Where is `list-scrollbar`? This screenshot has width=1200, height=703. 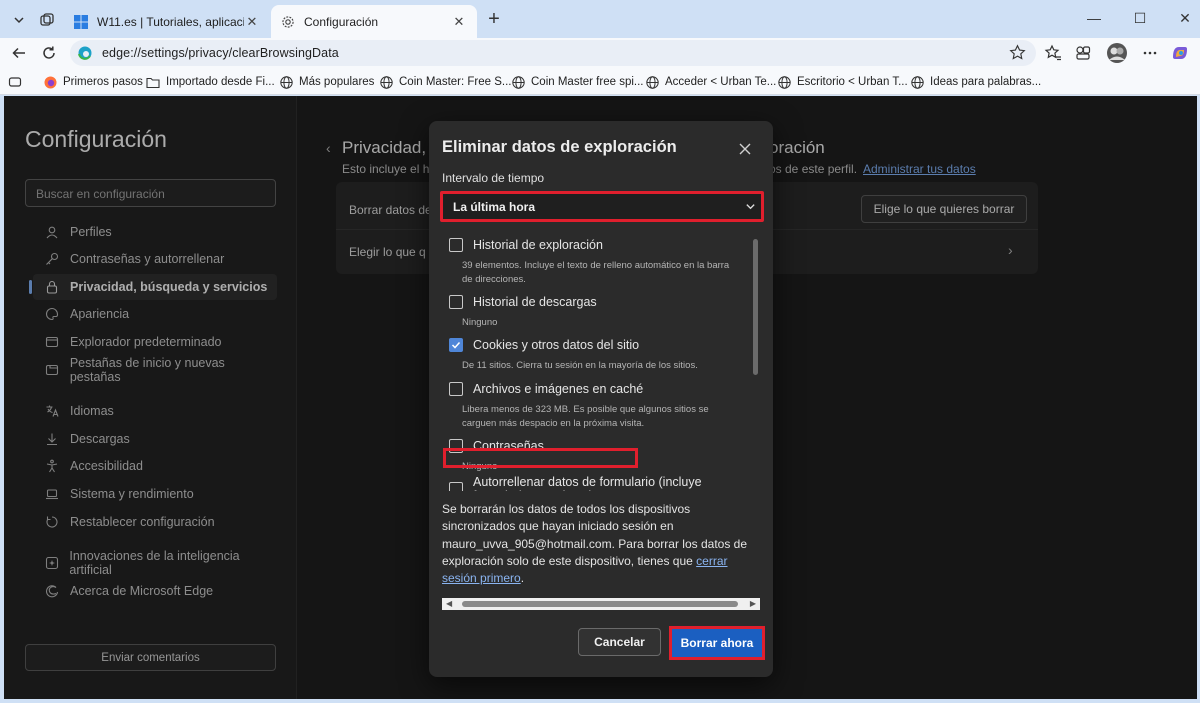
list-scrollbar is located at coordinates (755, 307).